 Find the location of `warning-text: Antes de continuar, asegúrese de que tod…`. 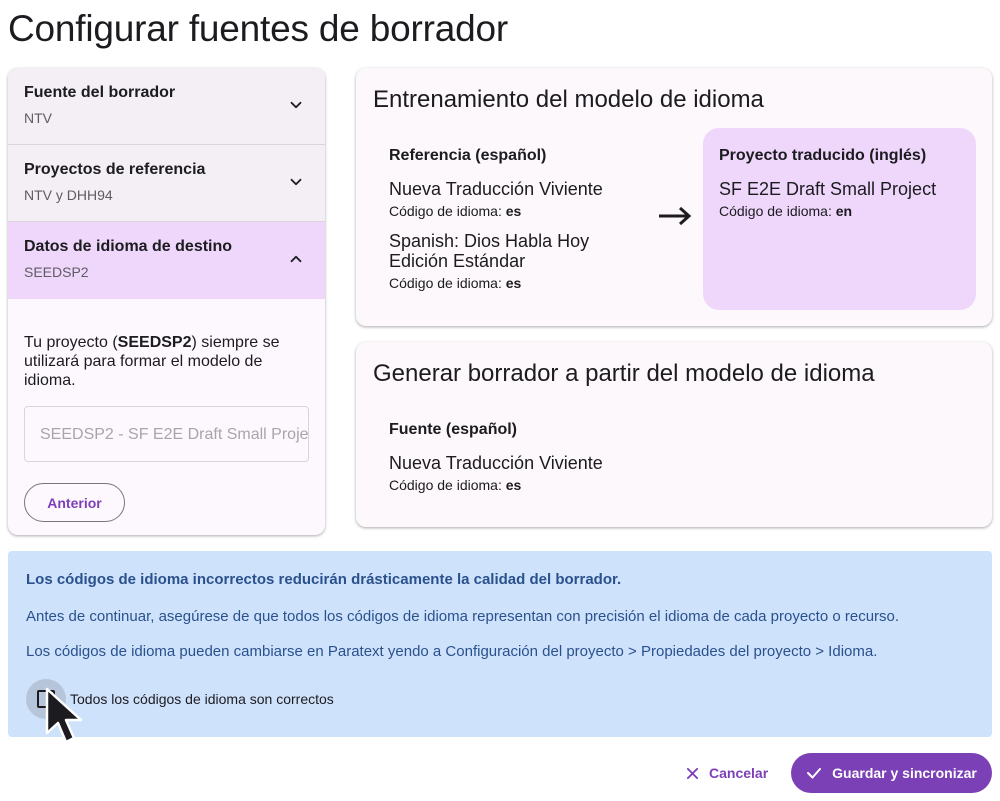

warning-text: Antes de continuar, asegúrese de que tod… is located at coordinates (463, 616).